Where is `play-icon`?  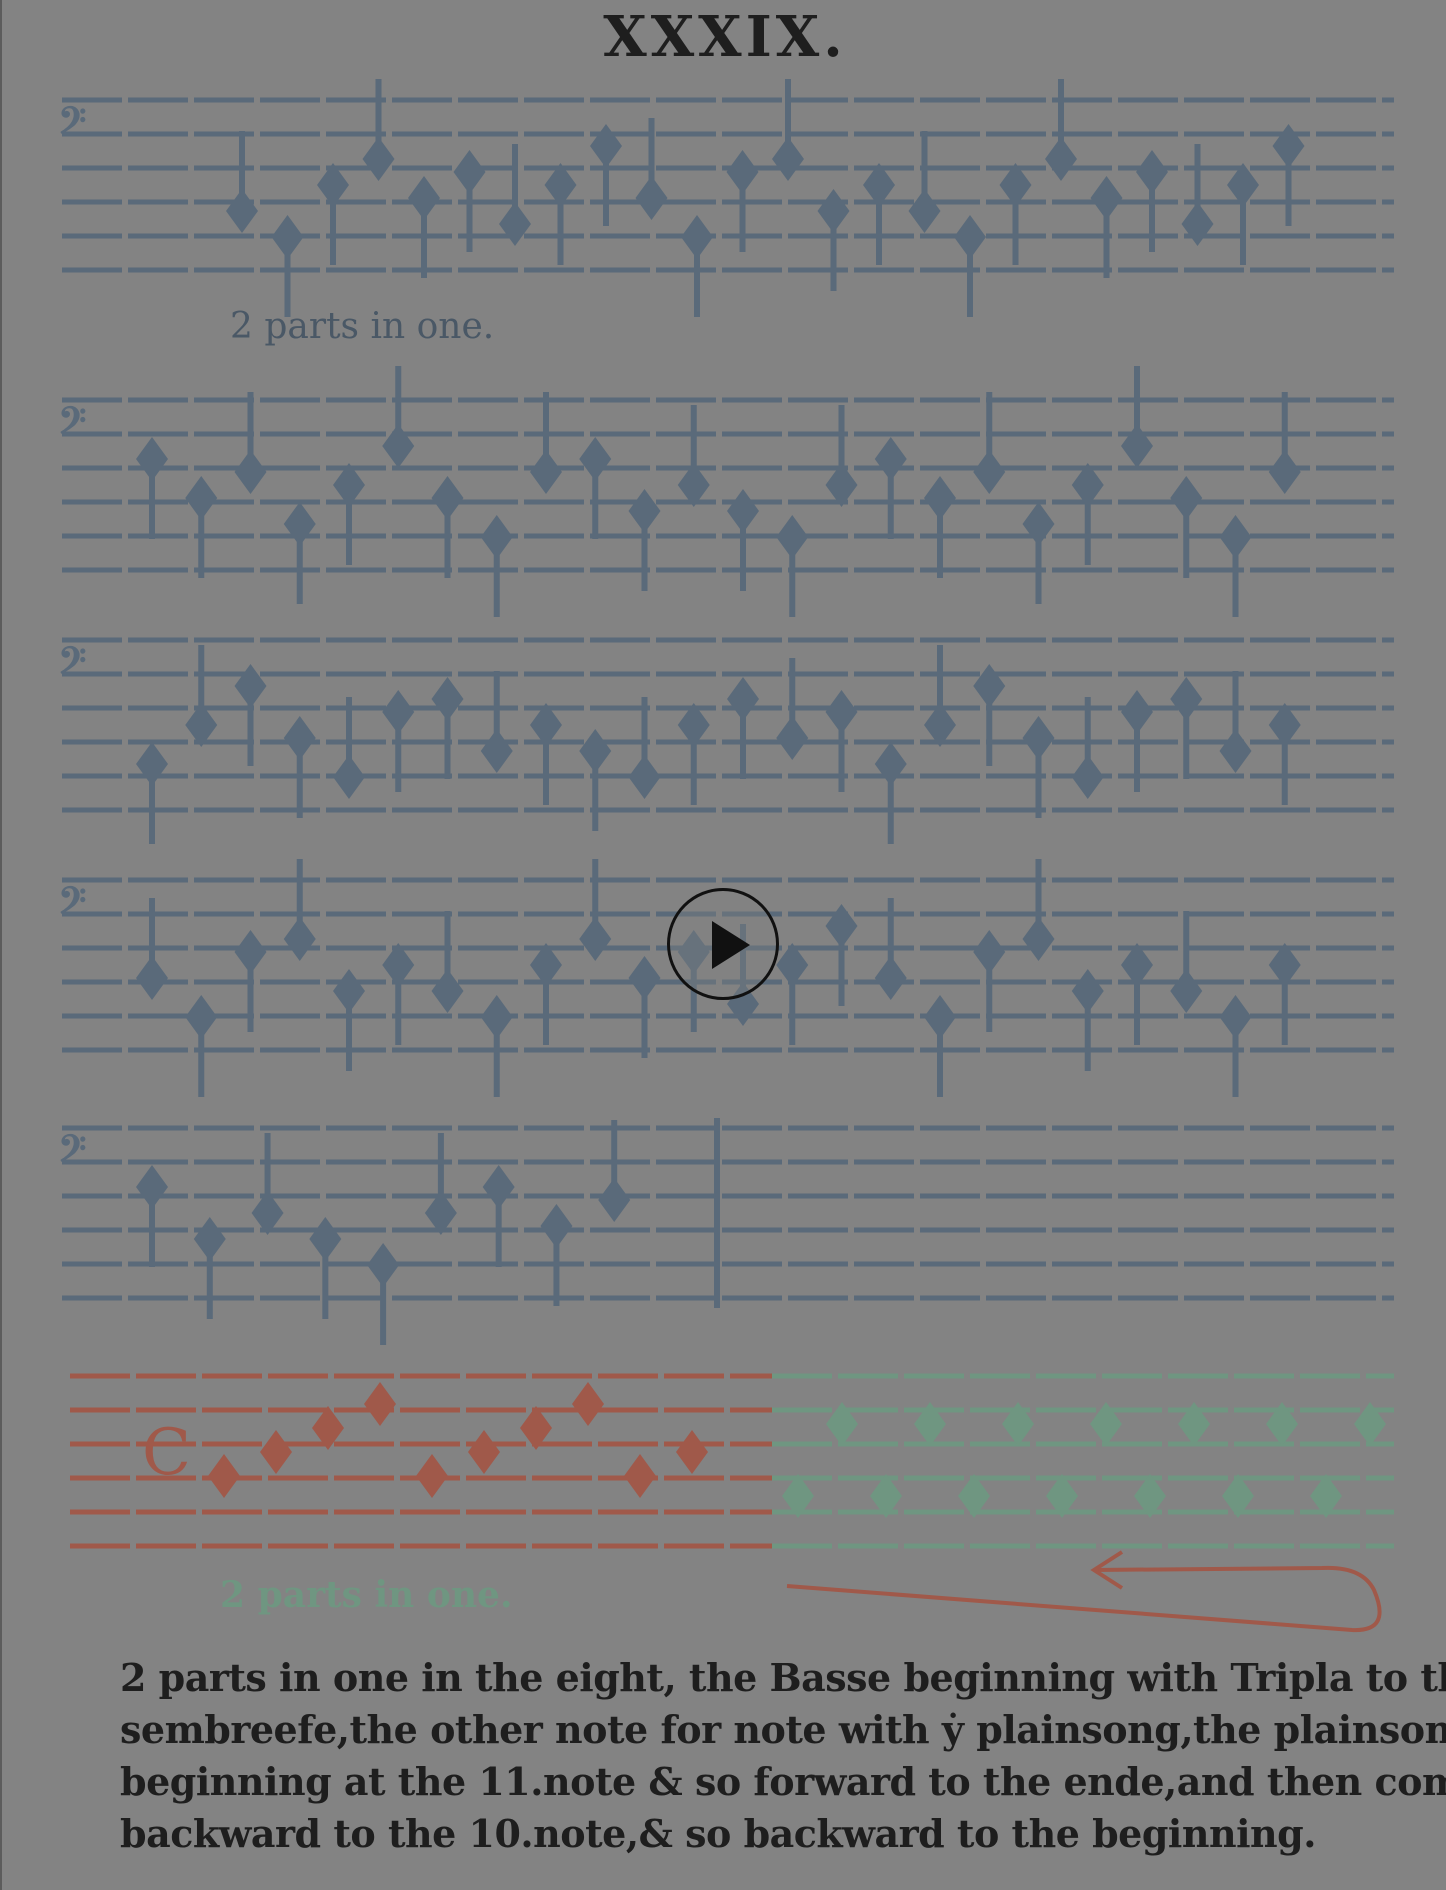
play-icon is located at coordinates (731, 945).